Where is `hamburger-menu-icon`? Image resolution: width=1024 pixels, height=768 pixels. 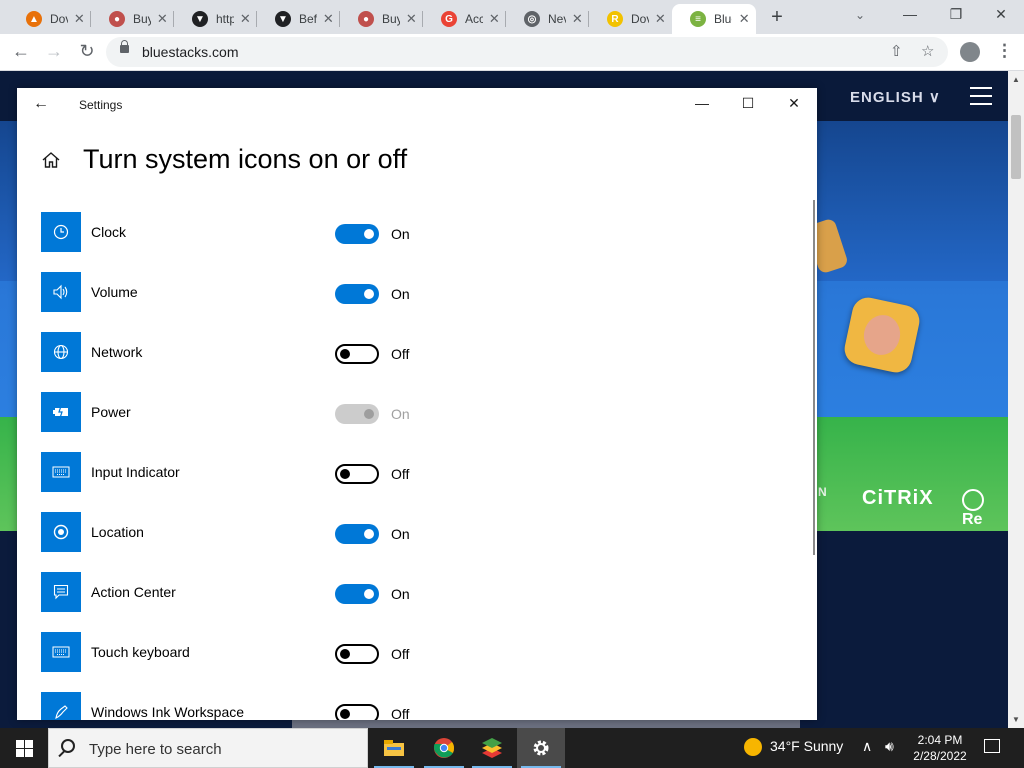
hamburger-menu-icon is located at coordinates (981, 96).